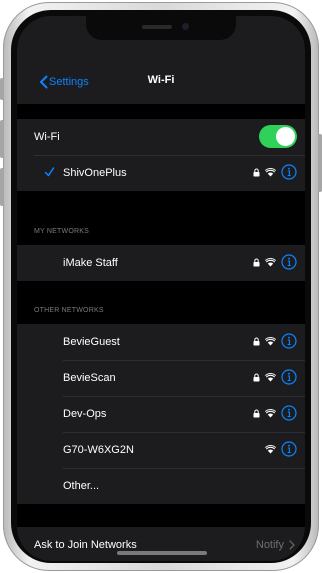  I want to click on wifi-toggle, so click(278, 136).